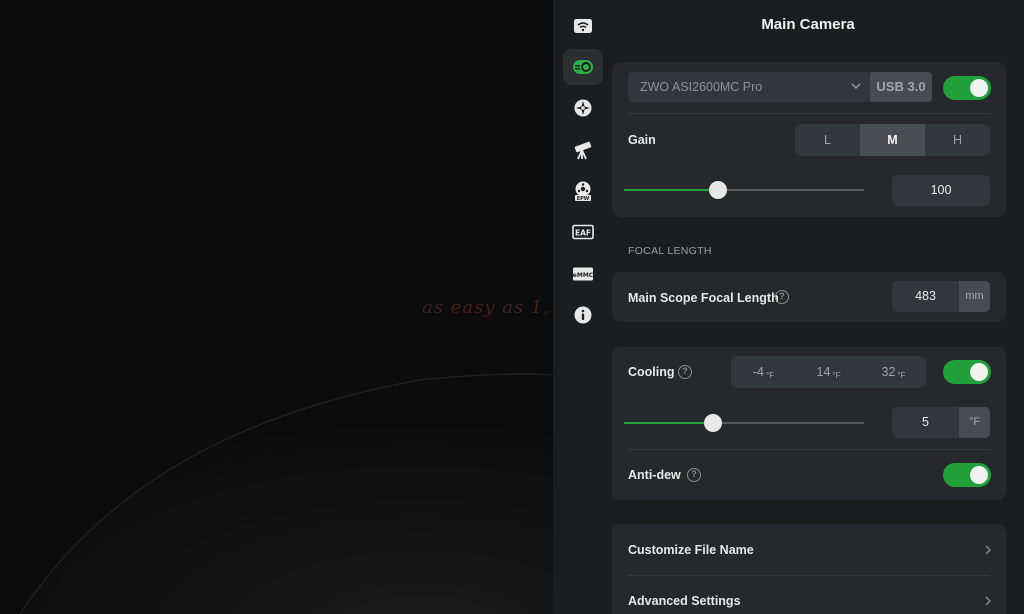 The width and height of the screenshot is (1024, 614). I want to click on background-tagline: as easy as 1,, so click(486, 307).